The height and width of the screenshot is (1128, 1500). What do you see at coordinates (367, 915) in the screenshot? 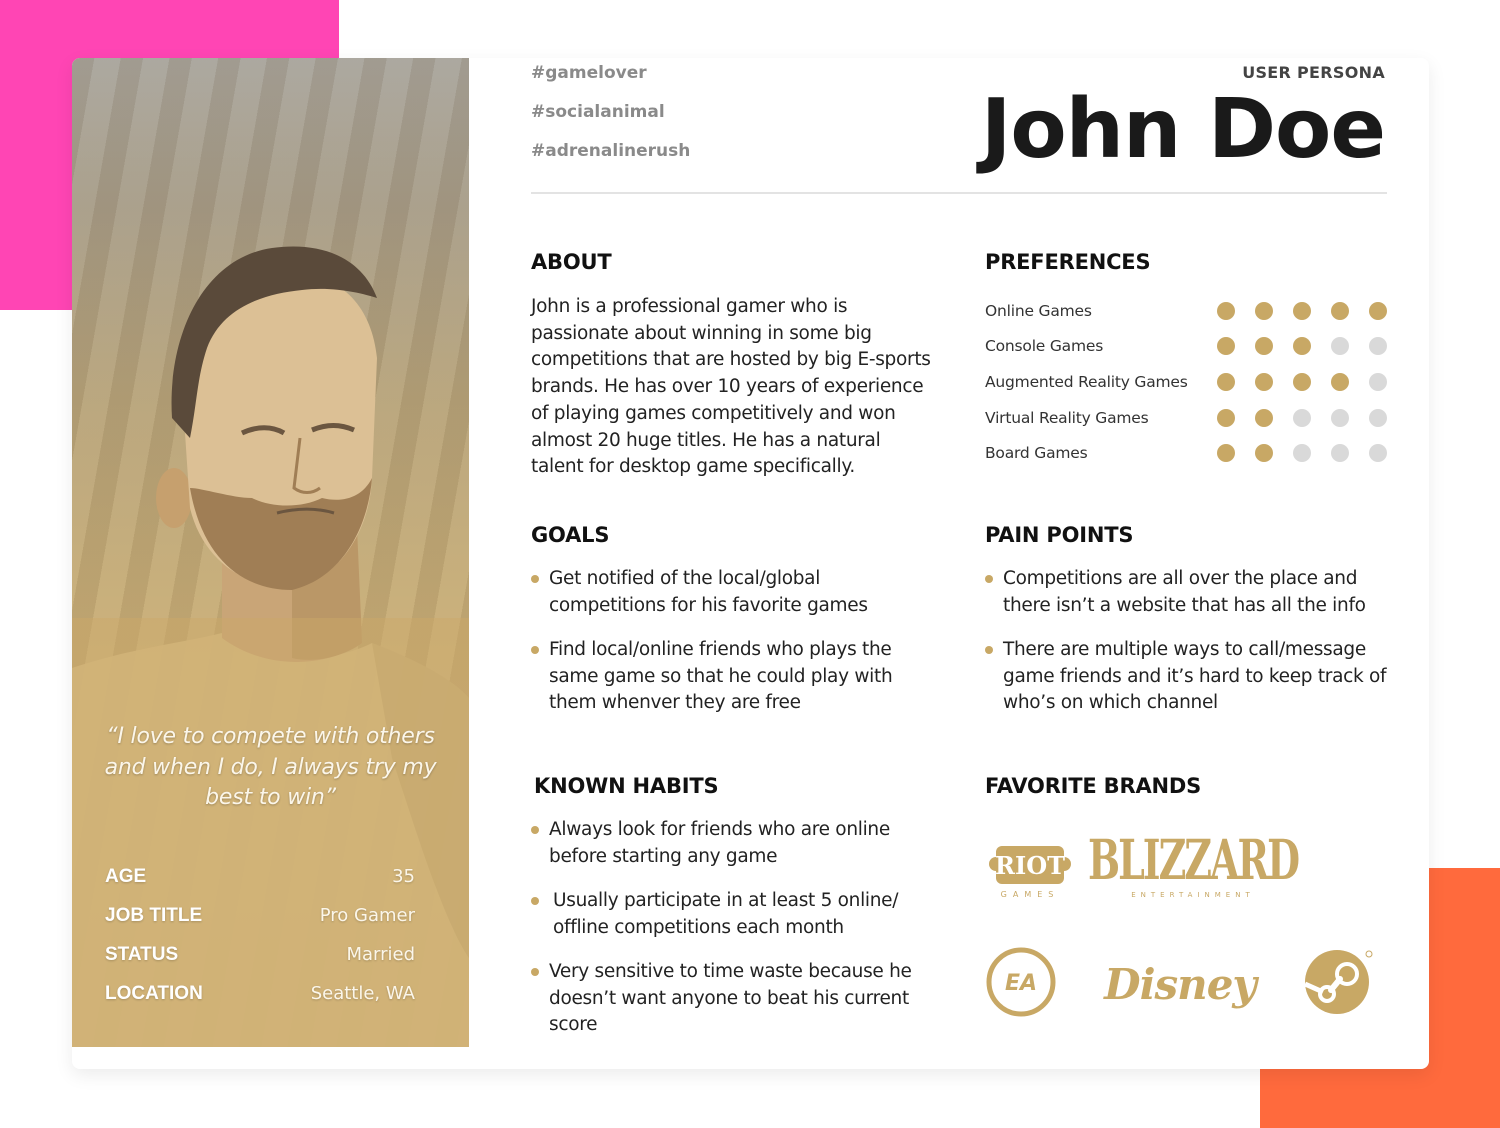
I see `fact-value: Pro Gamer` at bounding box center [367, 915].